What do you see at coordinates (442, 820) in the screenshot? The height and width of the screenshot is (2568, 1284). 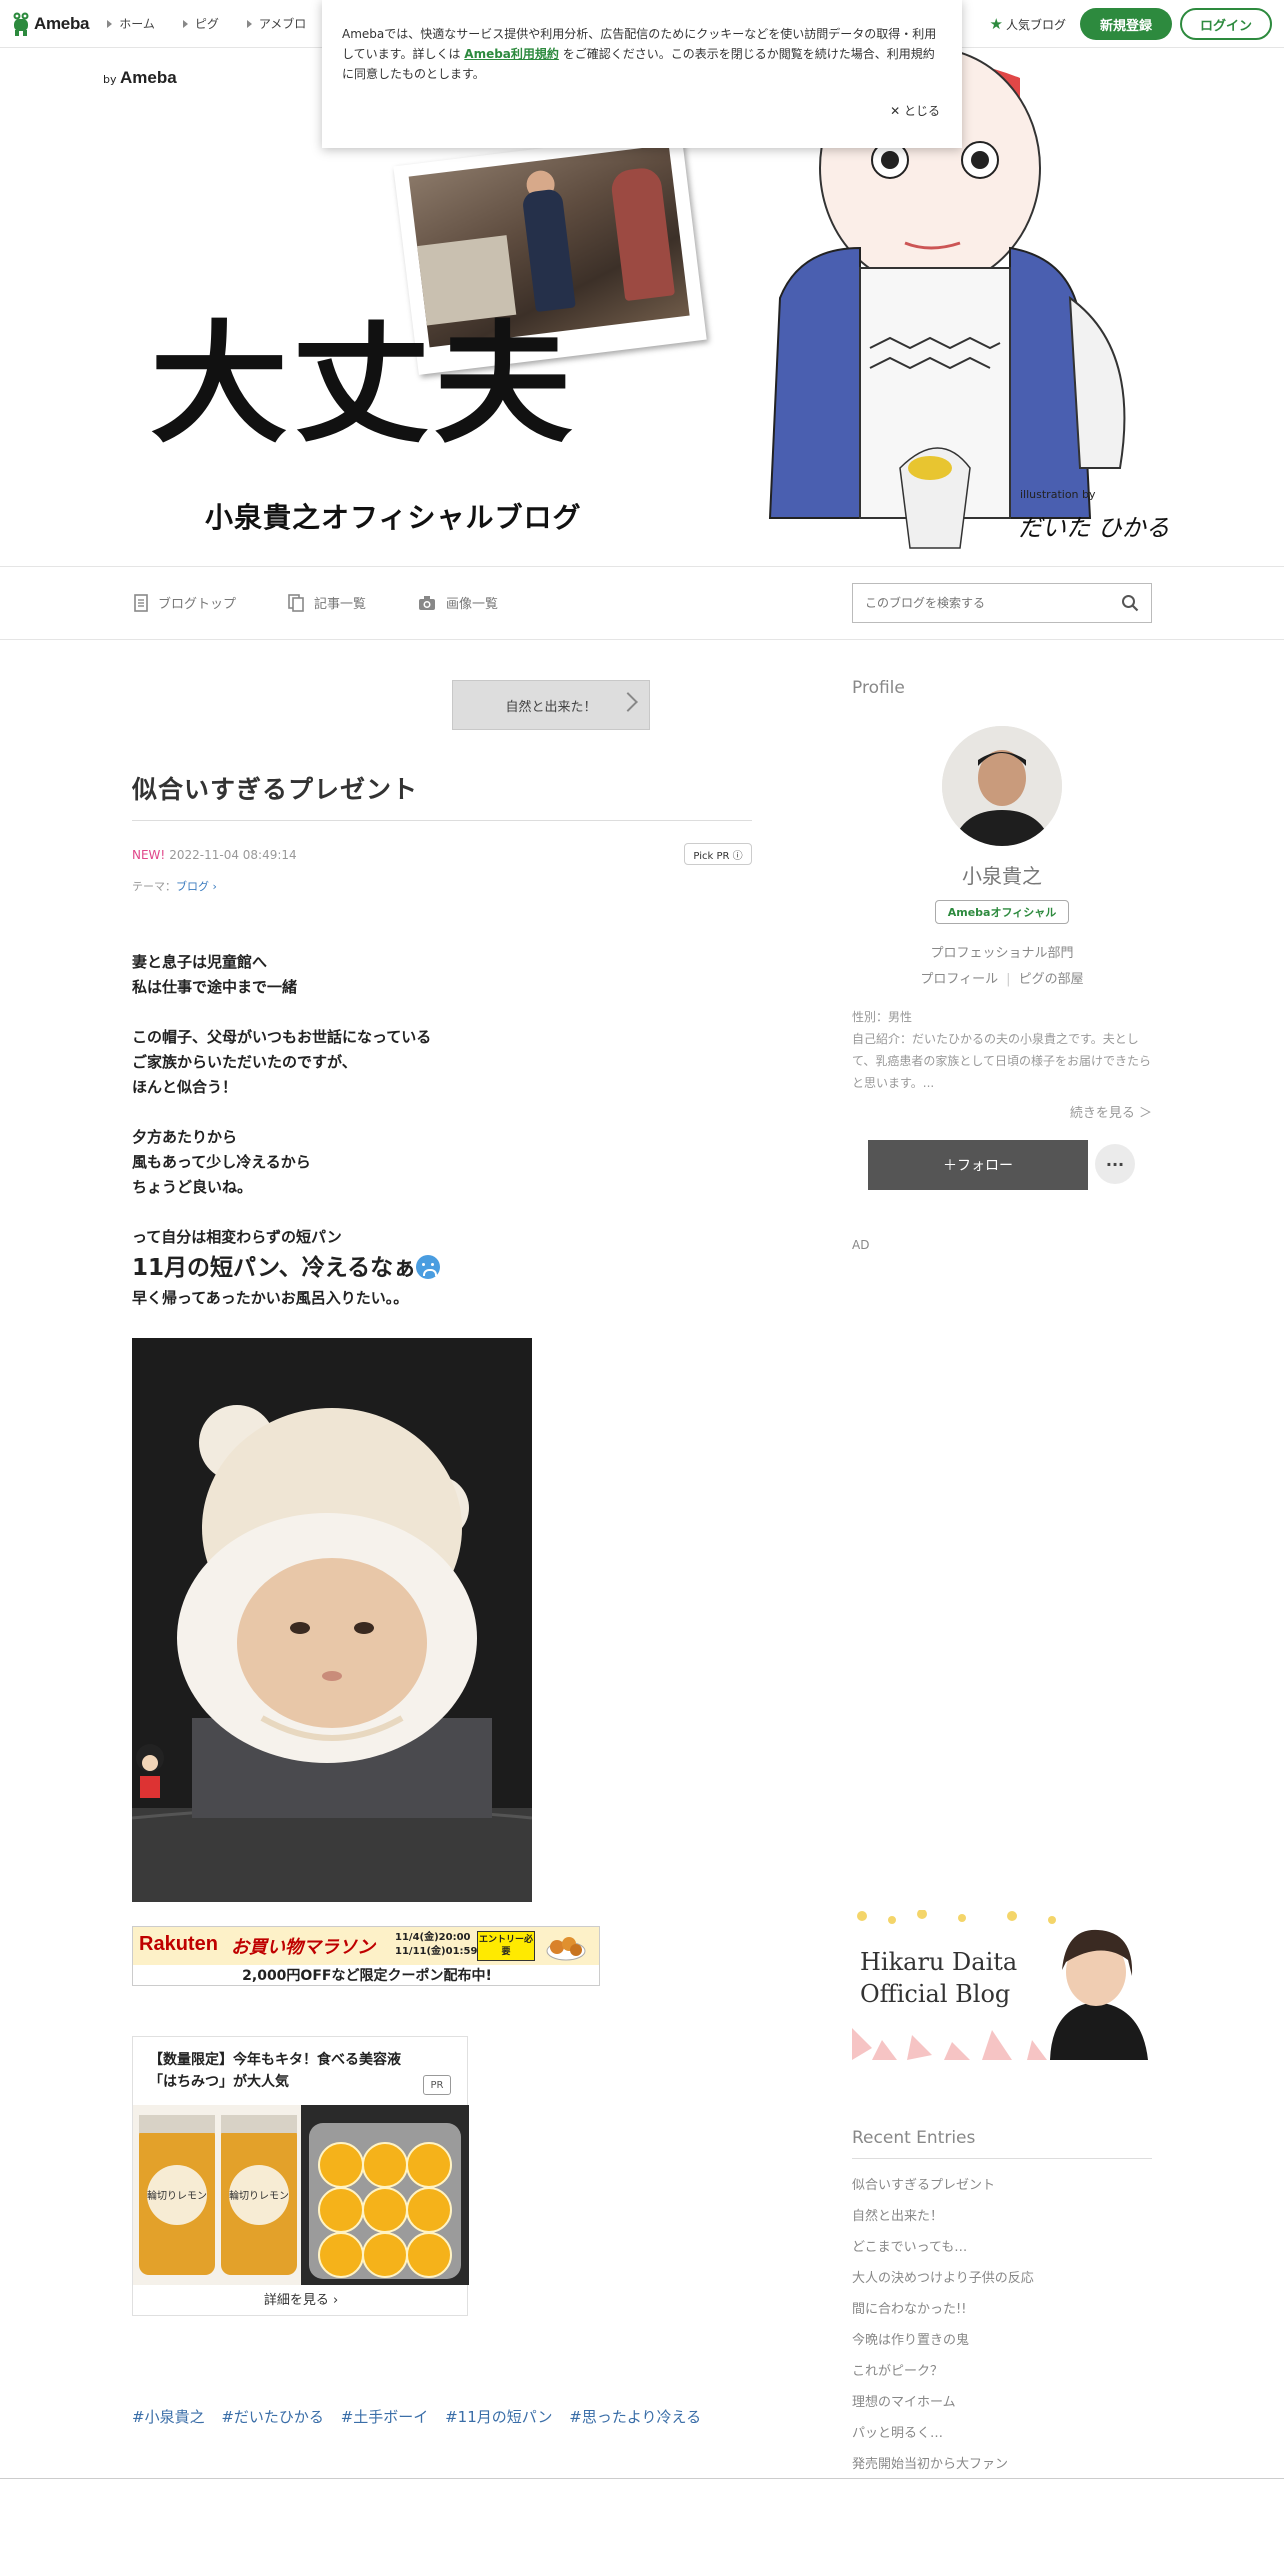 I see `title-divider` at bounding box center [442, 820].